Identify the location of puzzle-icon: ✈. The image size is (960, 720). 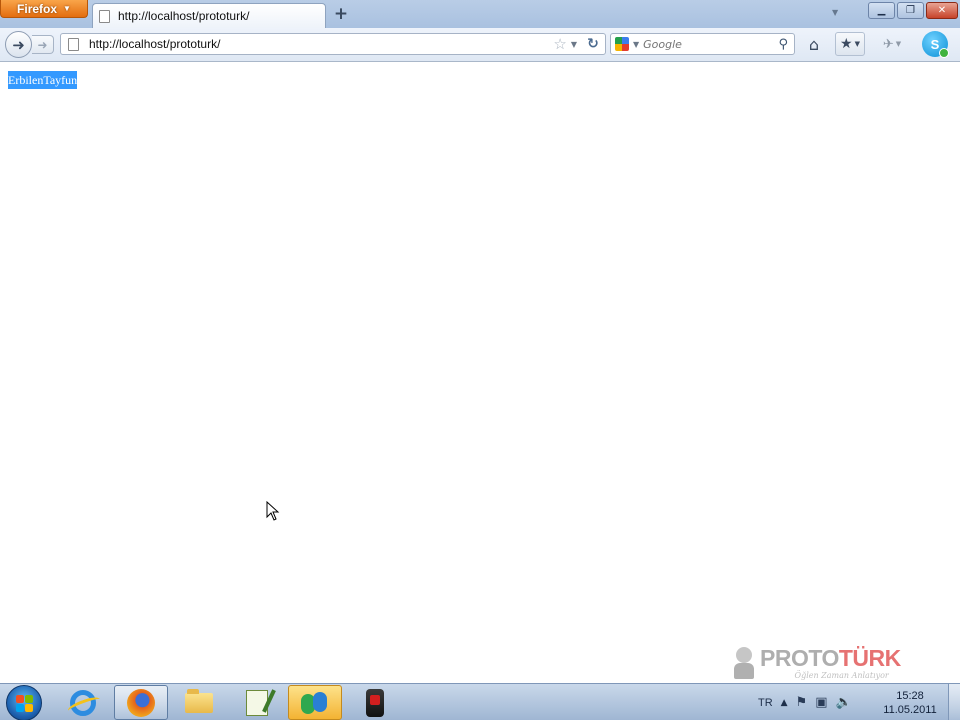
(888, 44).